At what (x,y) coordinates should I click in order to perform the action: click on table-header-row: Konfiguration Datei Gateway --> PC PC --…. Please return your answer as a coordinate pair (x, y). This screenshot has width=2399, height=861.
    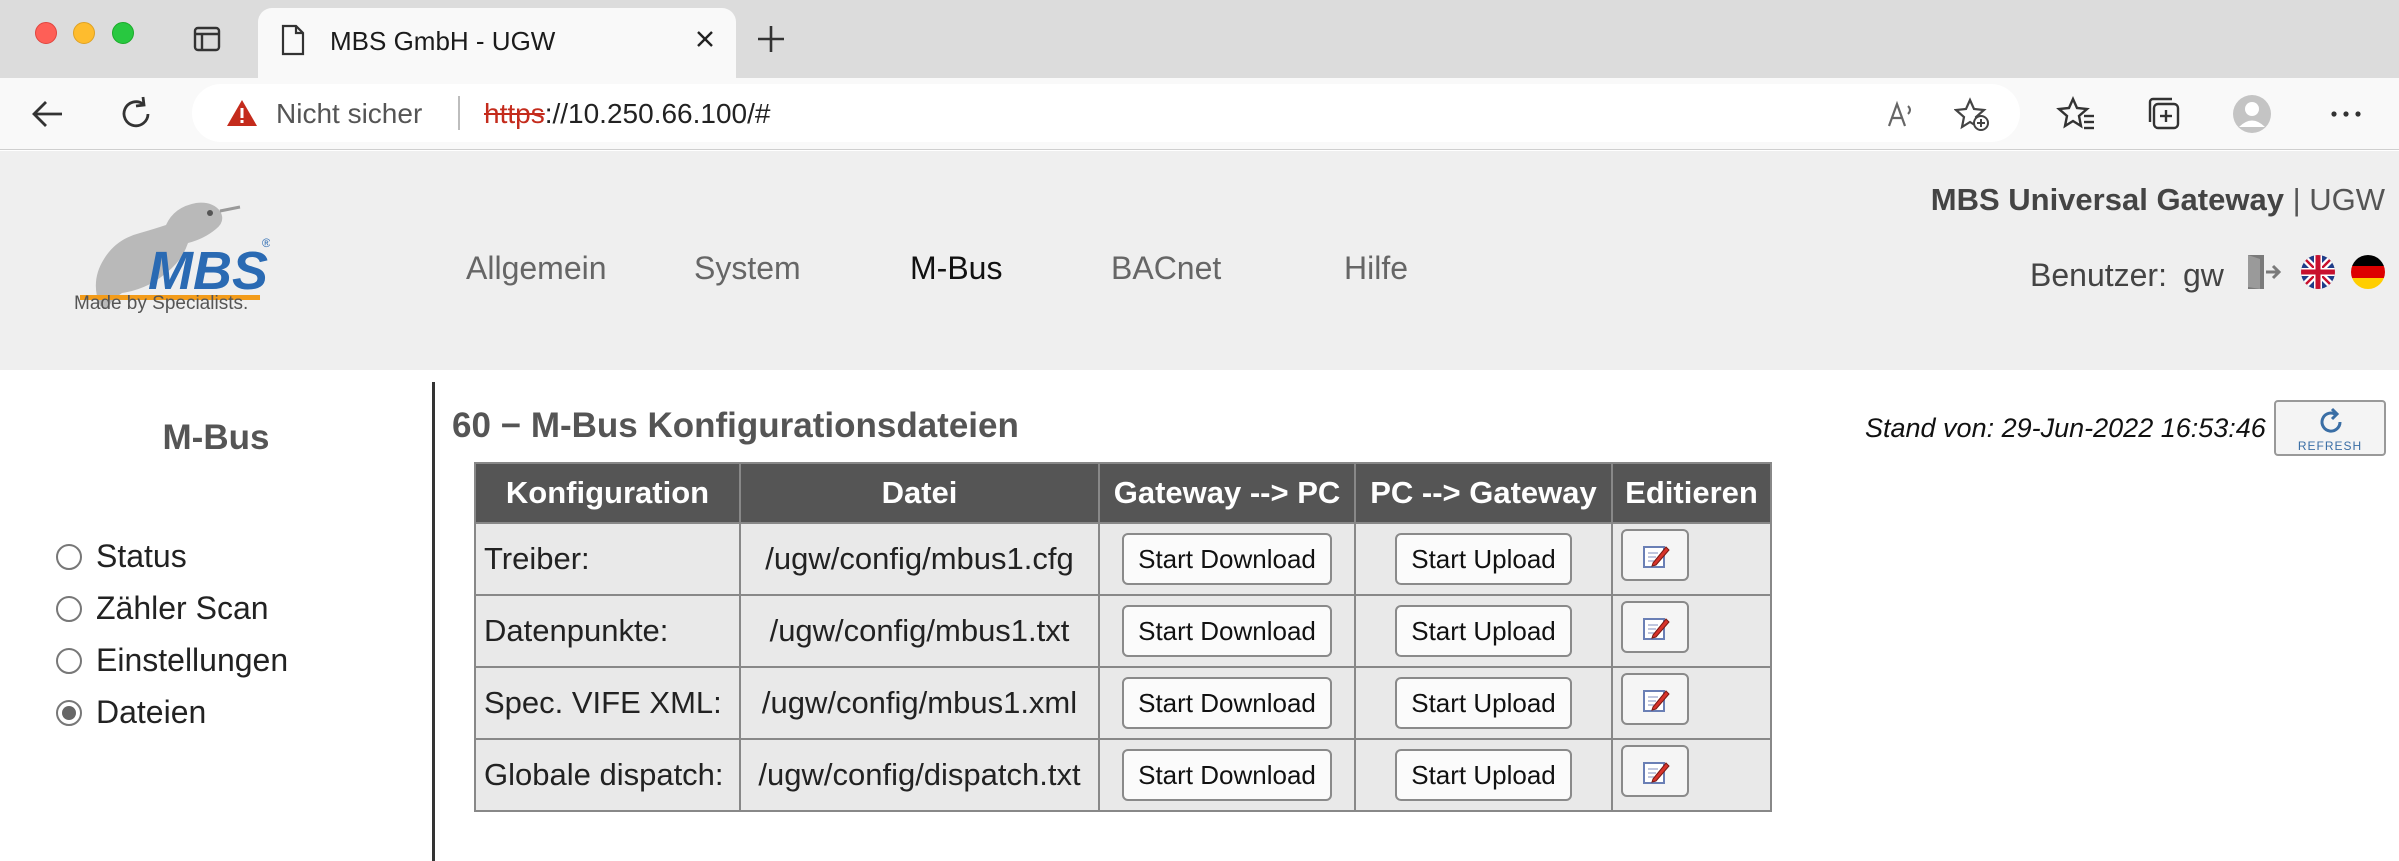
    Looking at the image, I should click on (1123, 493).